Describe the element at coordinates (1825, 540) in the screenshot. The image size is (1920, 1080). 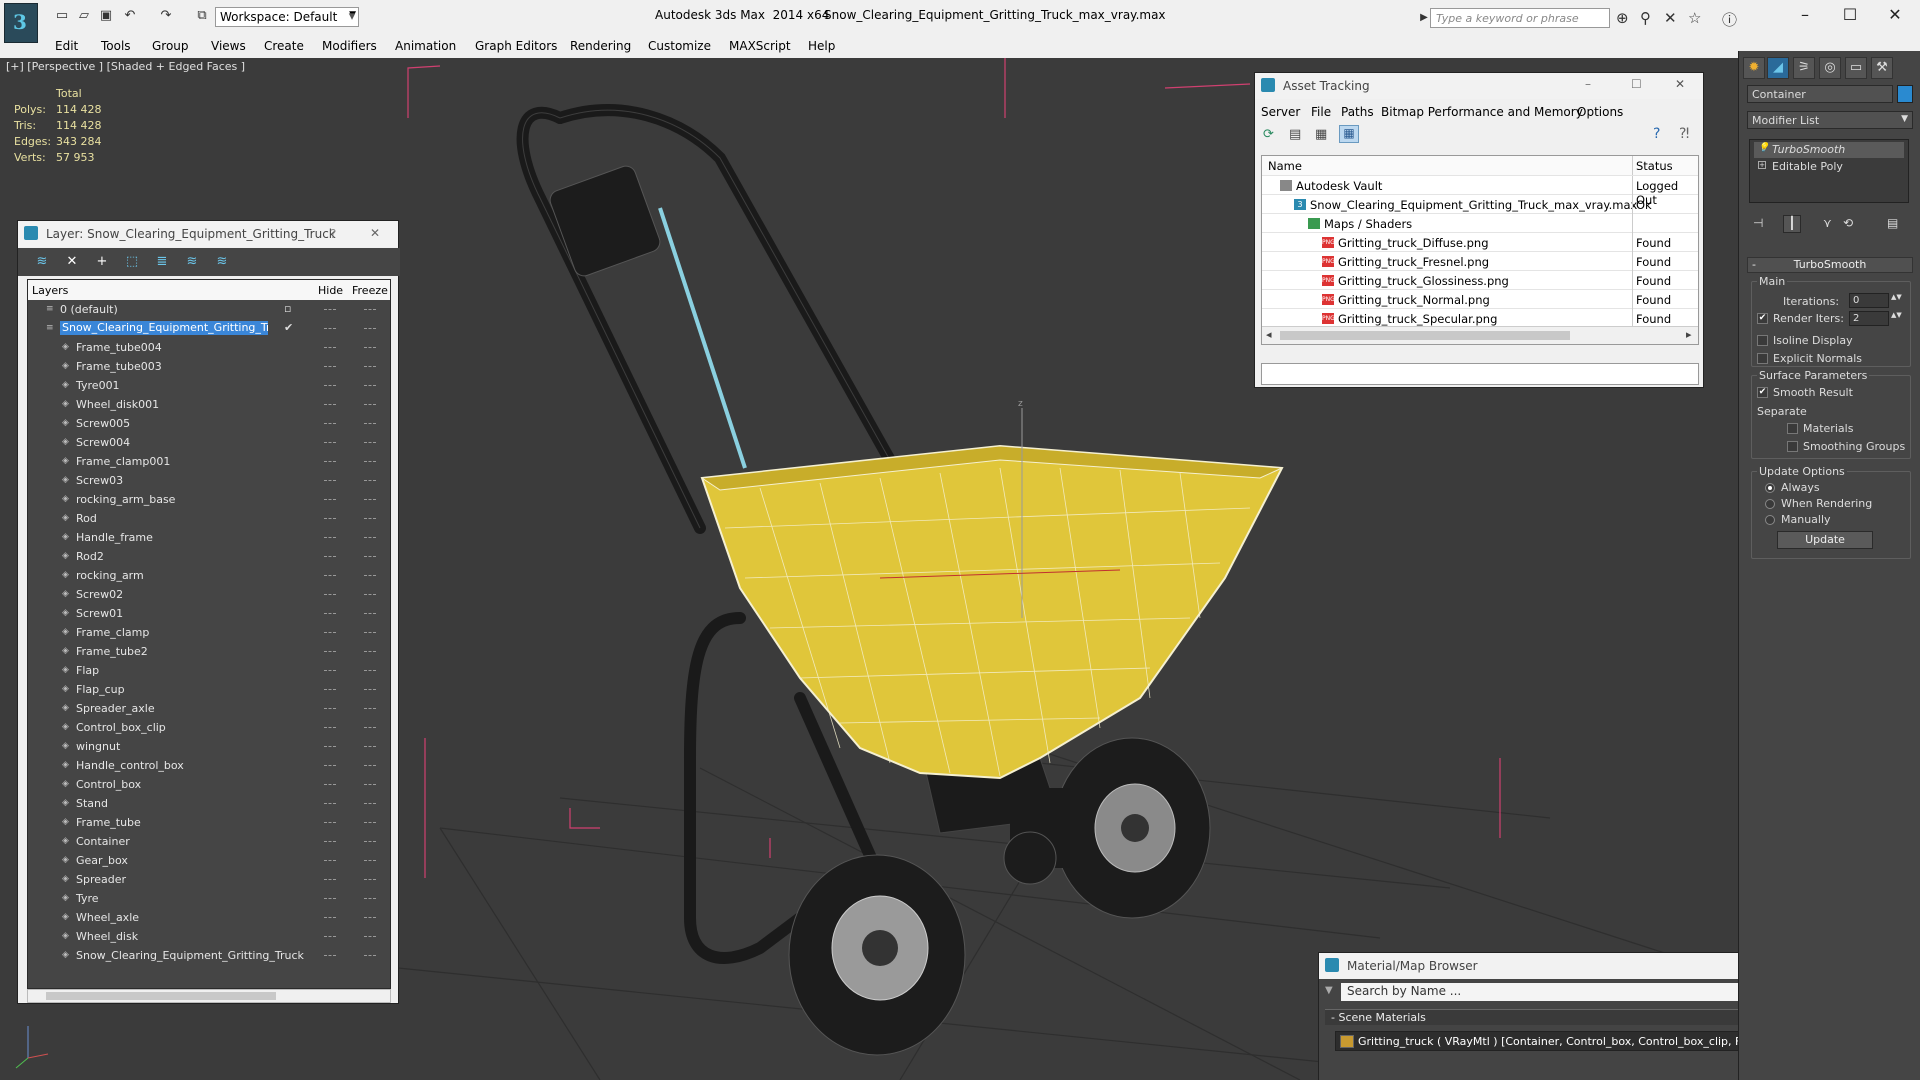
I see `update-button: Update` at that location.